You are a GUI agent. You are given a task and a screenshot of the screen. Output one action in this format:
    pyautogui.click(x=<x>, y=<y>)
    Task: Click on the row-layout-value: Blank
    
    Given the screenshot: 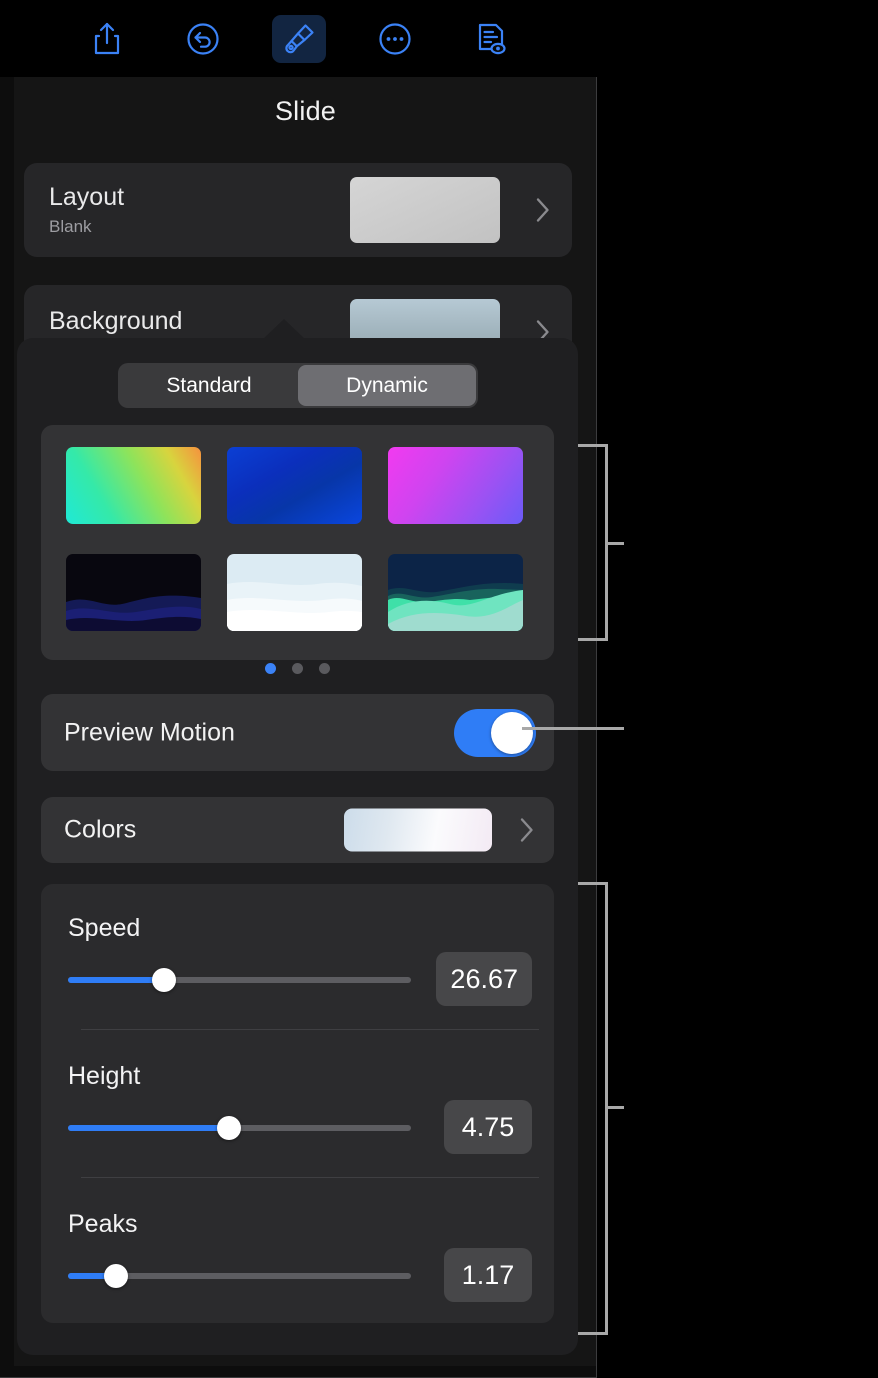 What is the action you would take?
    pyautogui.click(x=70, y=226)
    